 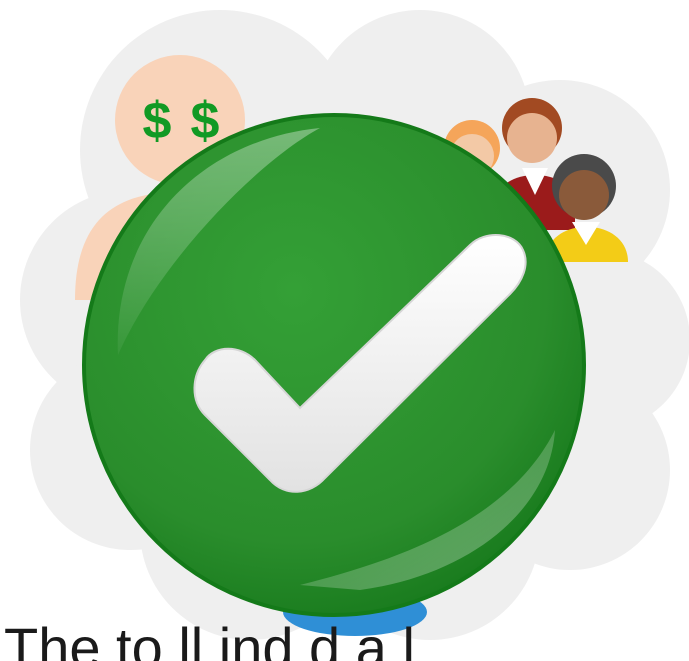 What do you see at coordinates (205, 121) in the screenshot?
I see `dollar-sign-right: $` at bounding box center [205, 121].